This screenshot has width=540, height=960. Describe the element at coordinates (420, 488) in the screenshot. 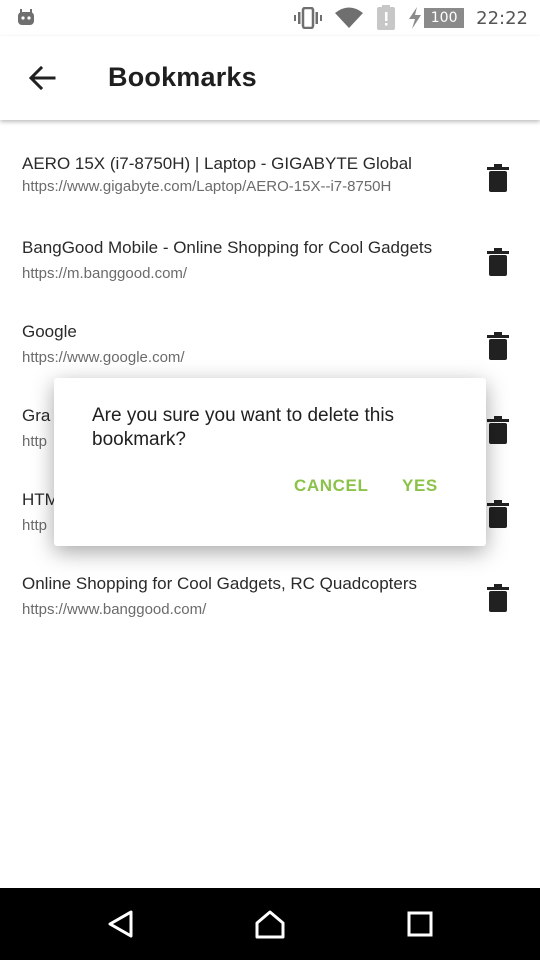

I see `yes-button: YES` at that location.